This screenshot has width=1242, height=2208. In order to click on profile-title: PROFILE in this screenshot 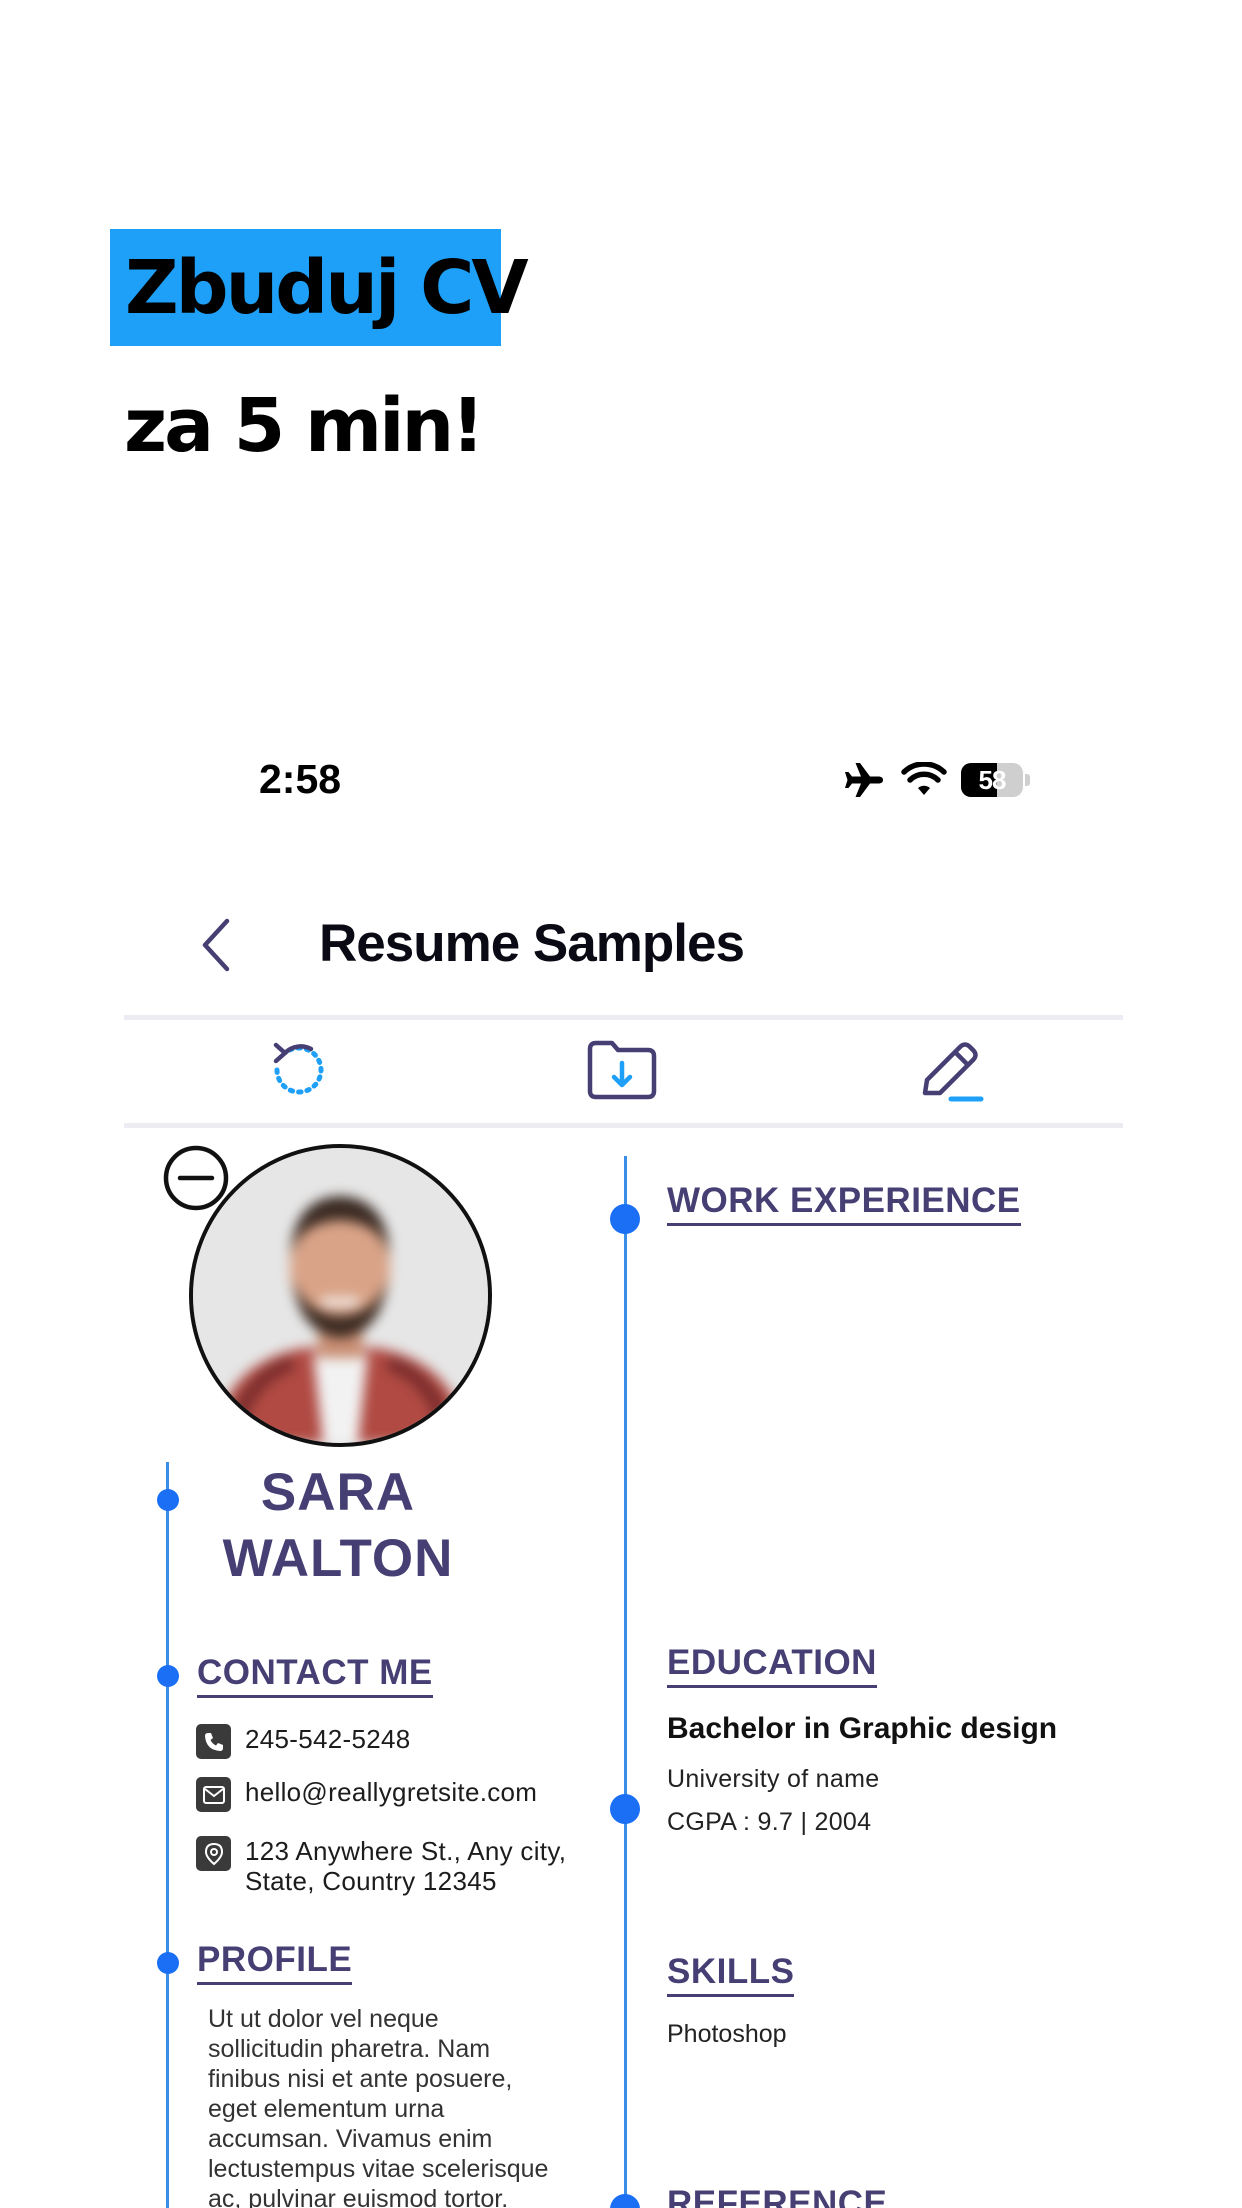, I will do `click(275, 1962)`.